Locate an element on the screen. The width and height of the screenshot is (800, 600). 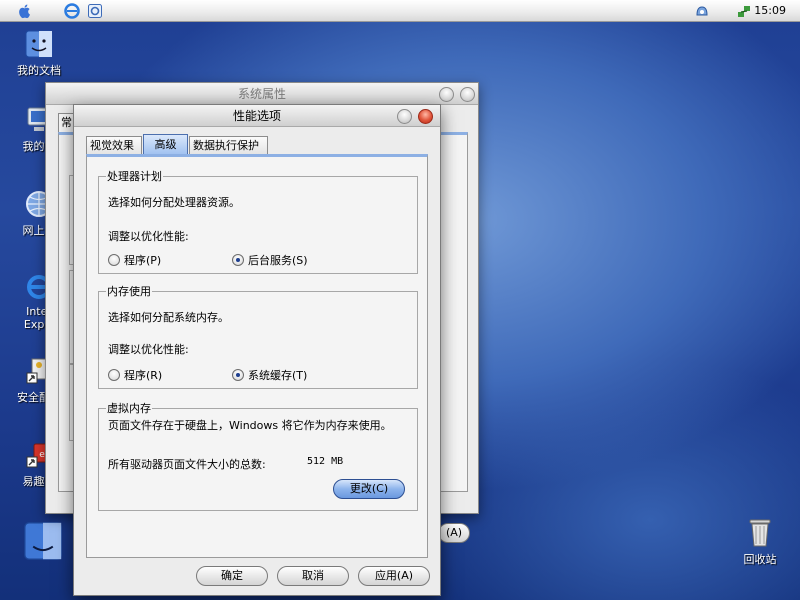
processor-background-services-radio: 后台服务(S) is located at coordinates (270, 260).